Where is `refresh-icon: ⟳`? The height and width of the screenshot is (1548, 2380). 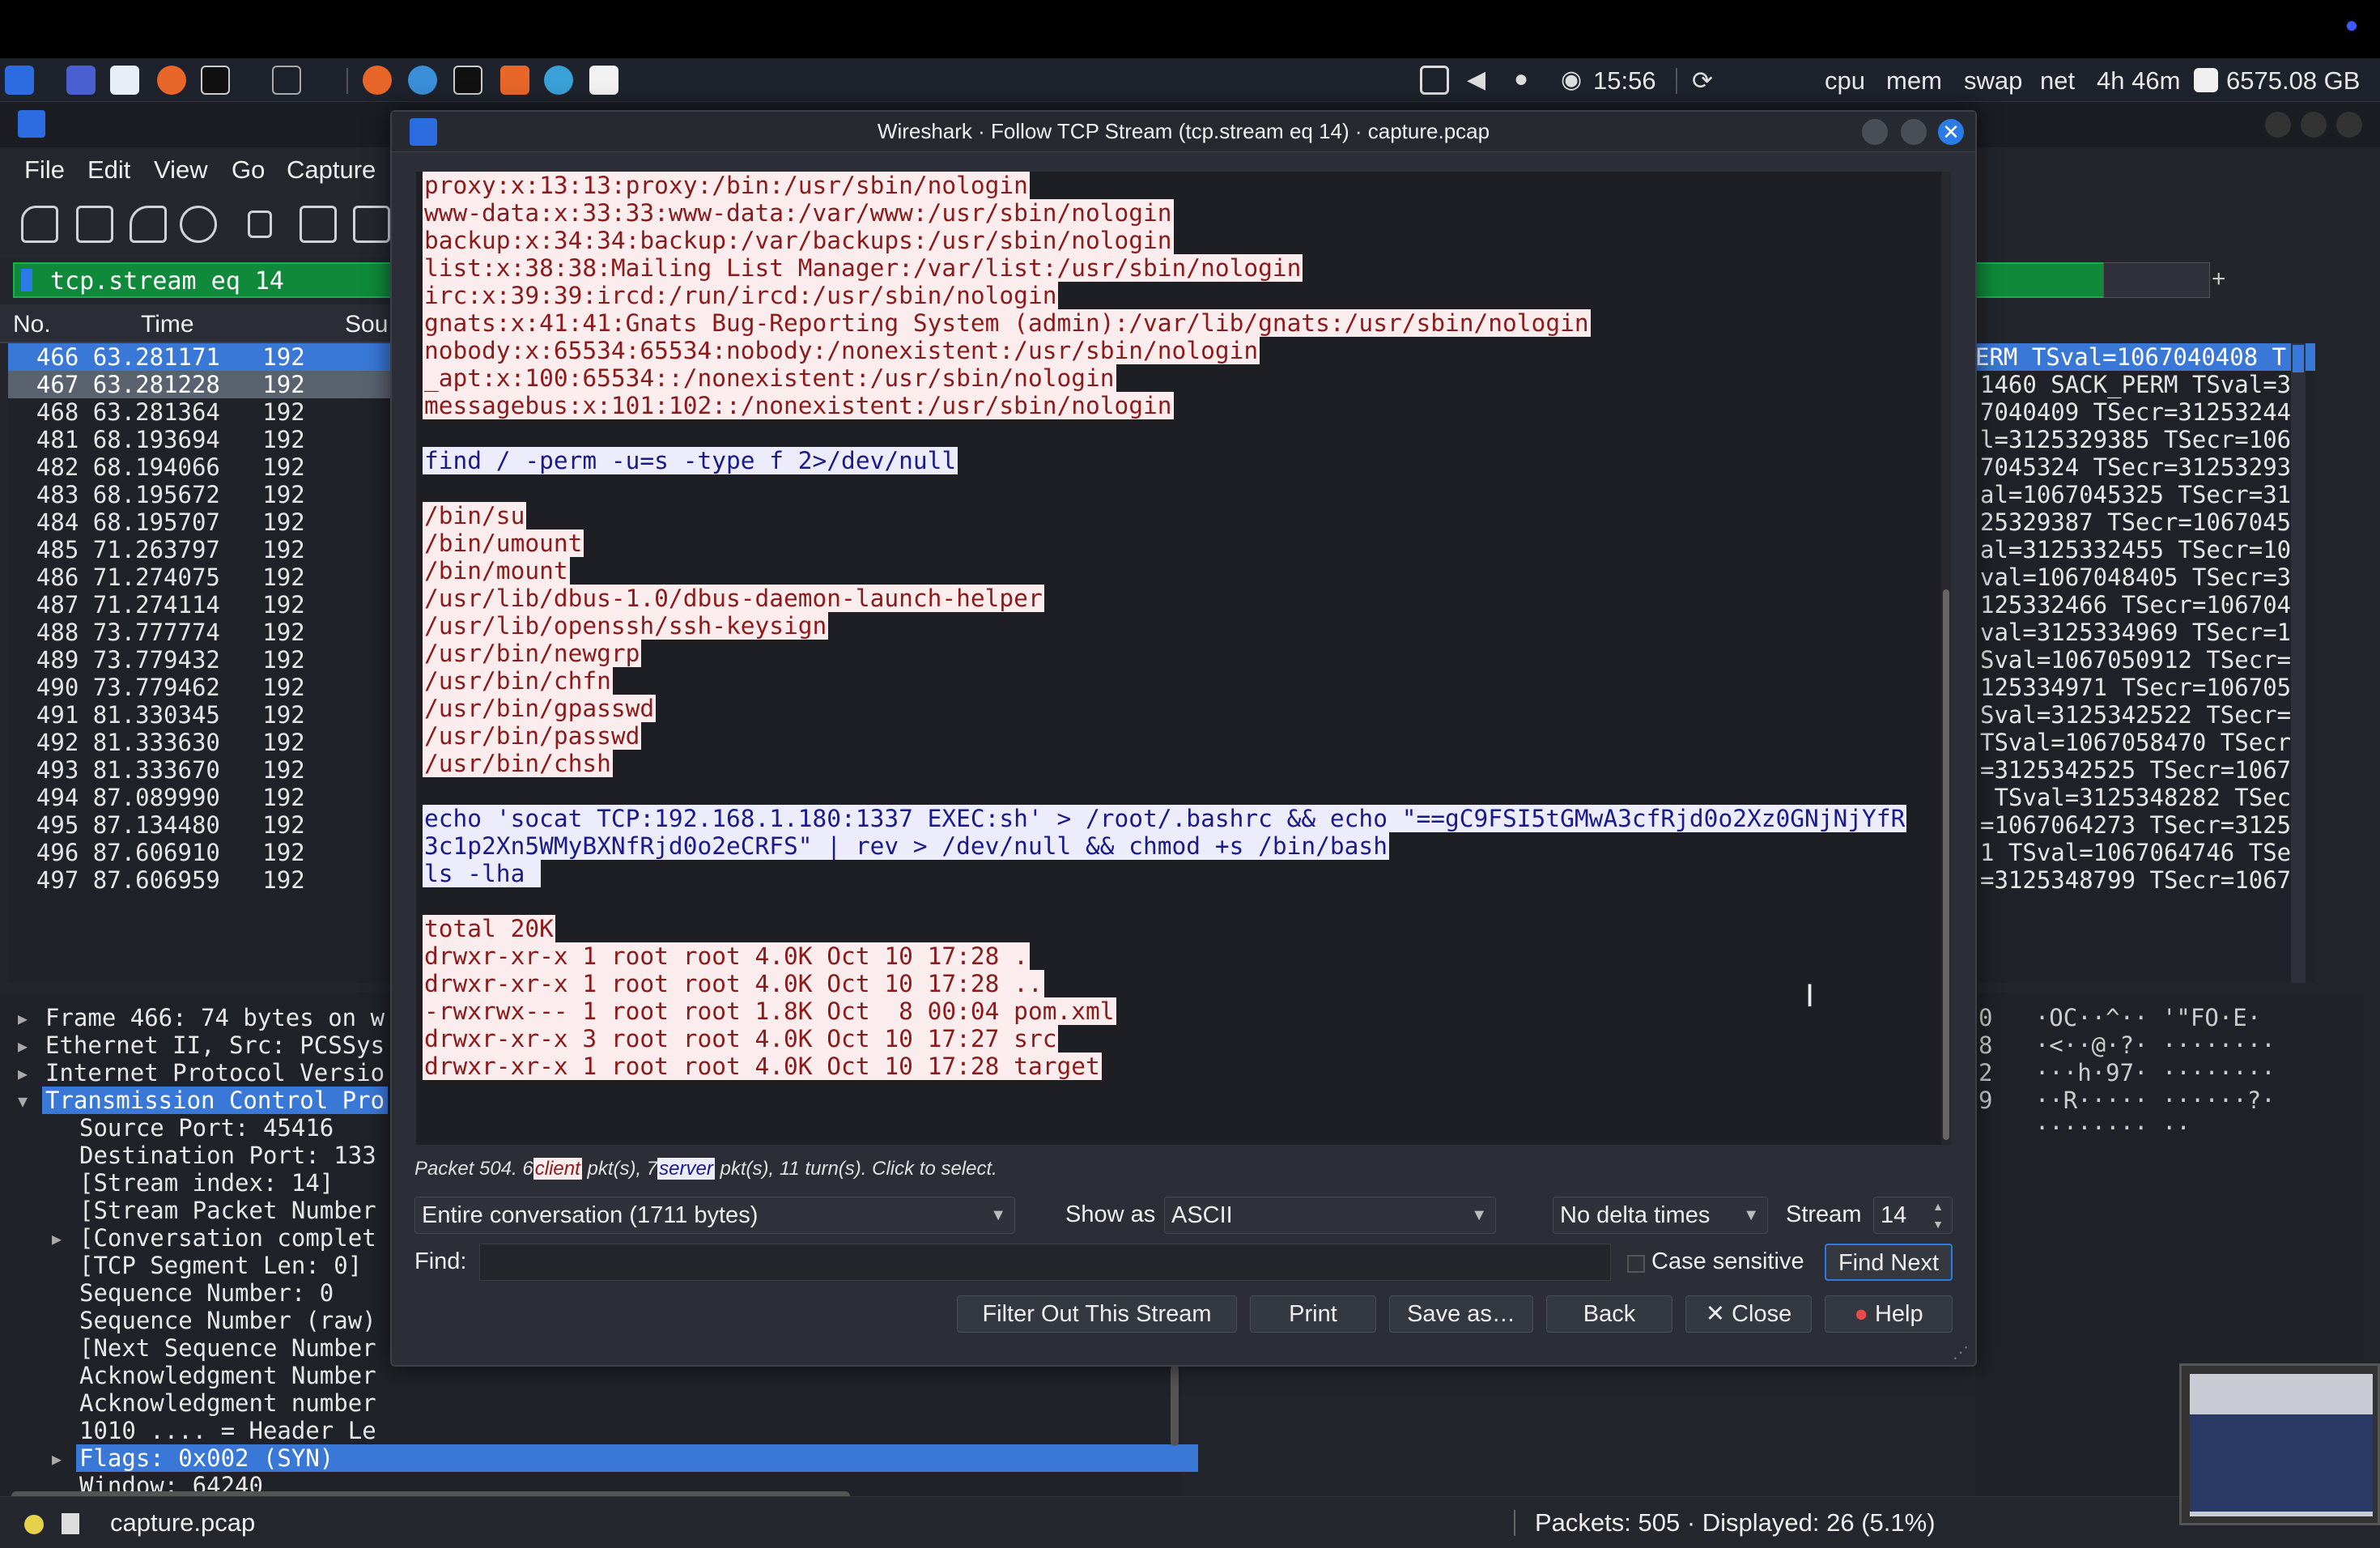
refresh-icon: ⟳ is located at coordinates (1702, 81).